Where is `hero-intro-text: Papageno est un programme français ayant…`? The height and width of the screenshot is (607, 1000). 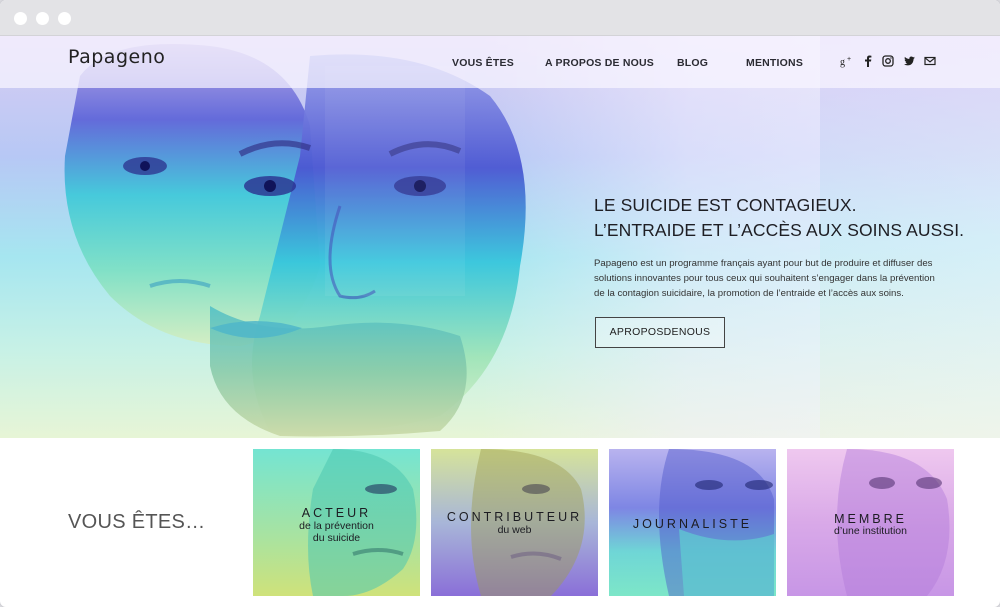 hero-intro-text: Papageno est un programme français ayant… is located at coordinates (764, 278).